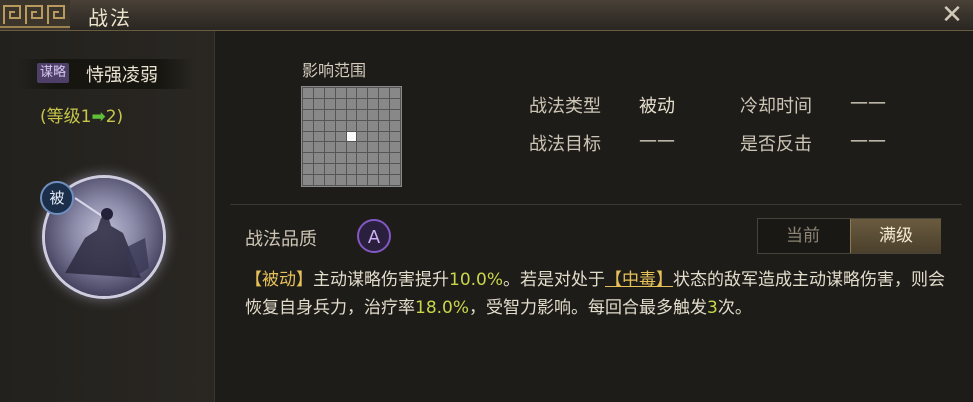 This screenshot has width=973, height=402. Describe the element at coordinates (442, 308) in the screenshot. I see `heal-rate-value: 18.0%` at that location.